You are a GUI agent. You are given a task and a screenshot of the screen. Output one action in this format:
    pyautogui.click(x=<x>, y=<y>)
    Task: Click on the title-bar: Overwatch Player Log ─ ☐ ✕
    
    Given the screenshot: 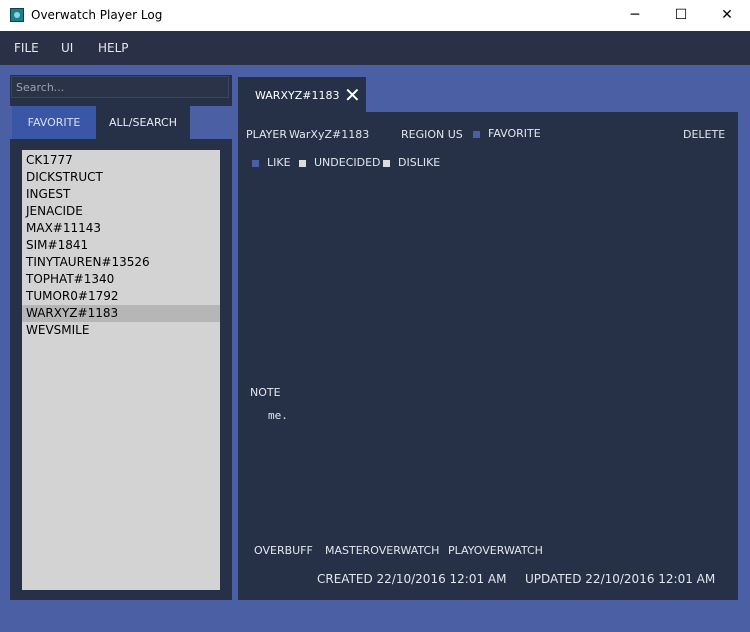 What is the action you would take?
    pyautogui.click(x=375, y=16)
    